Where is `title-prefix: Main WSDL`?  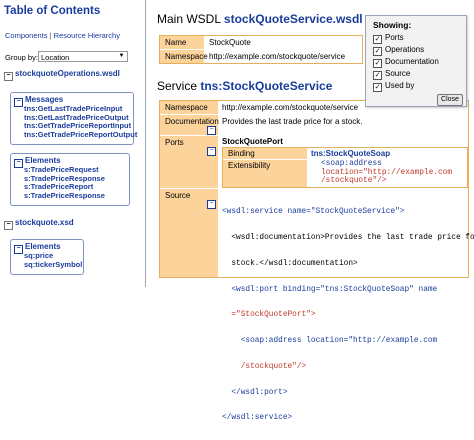 title-prefix: Main WSDL is located at coordinates (189, 19).